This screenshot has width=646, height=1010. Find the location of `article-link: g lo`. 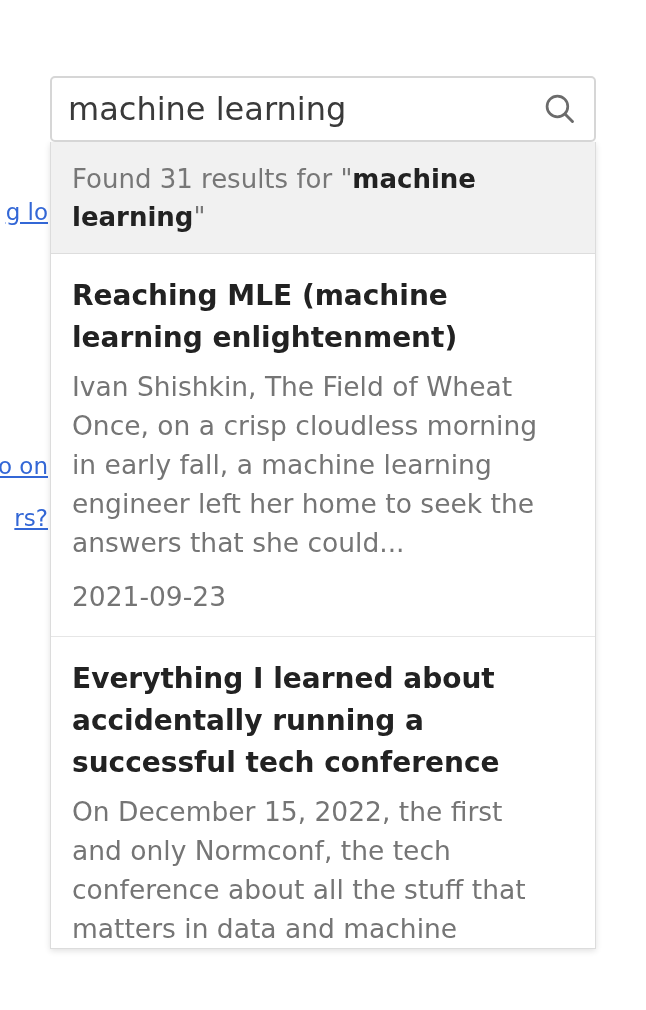

article-link: g lo is located at coordinates (26, 212).